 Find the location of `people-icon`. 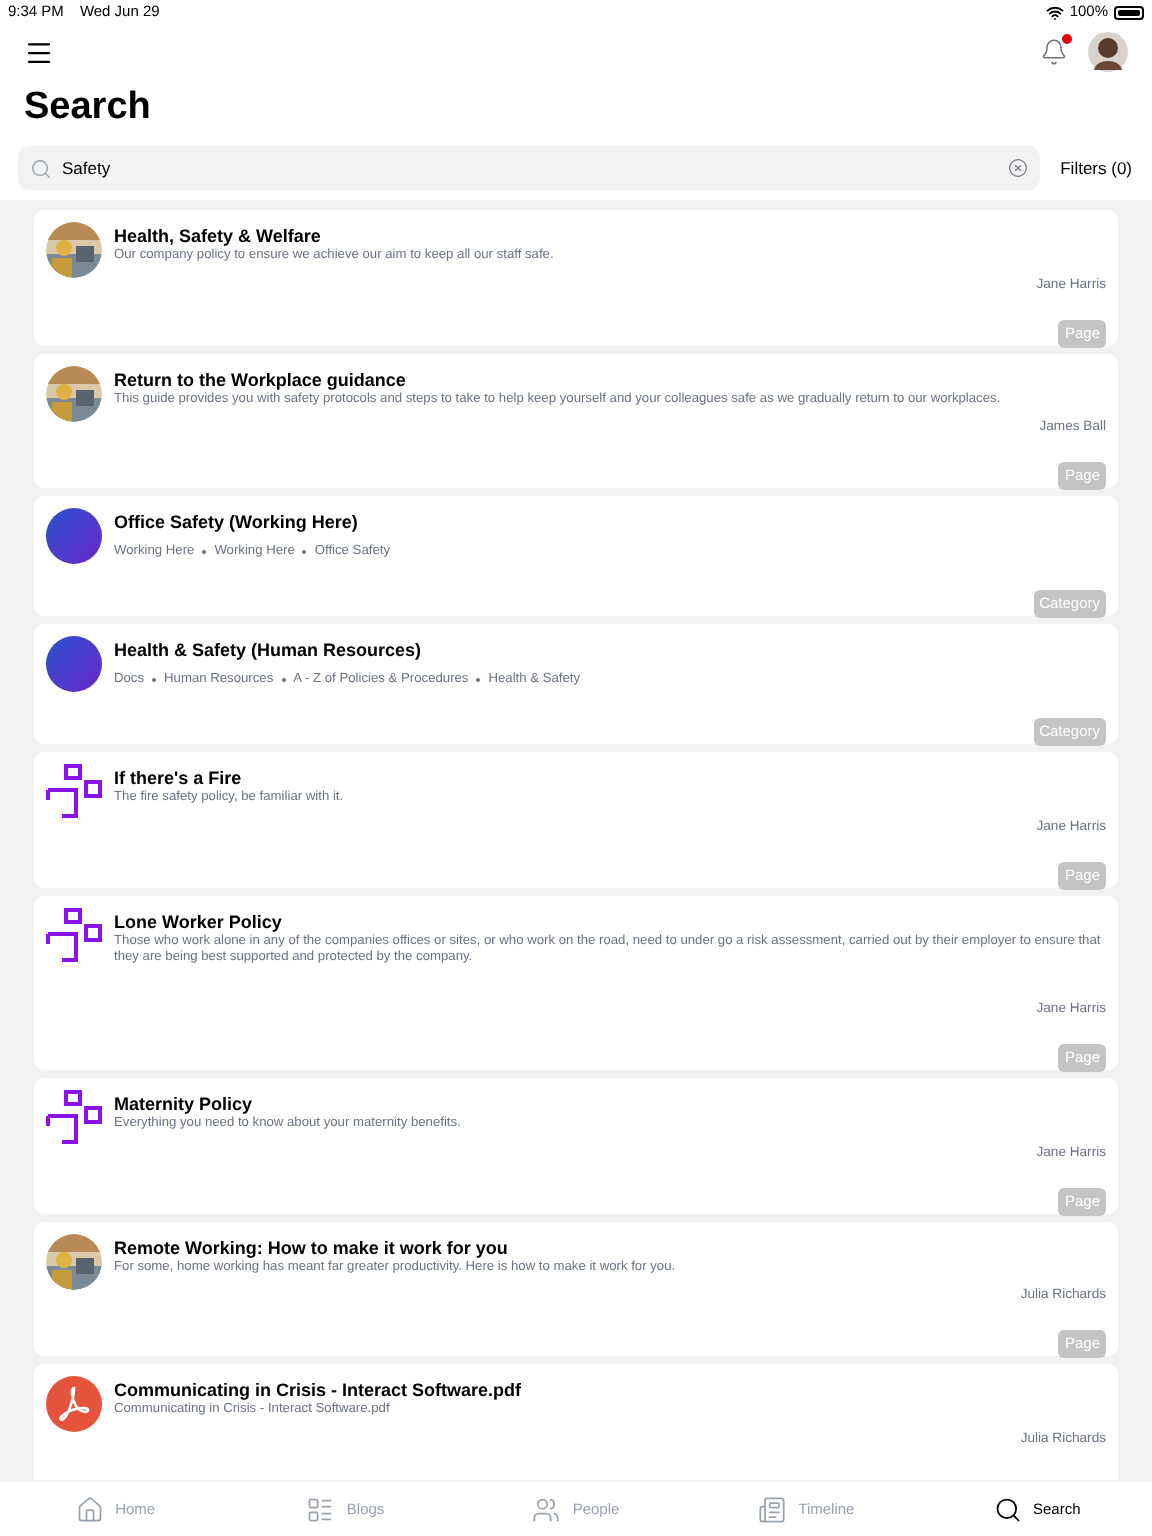

people-icon is located at coordinates (546, 1509).